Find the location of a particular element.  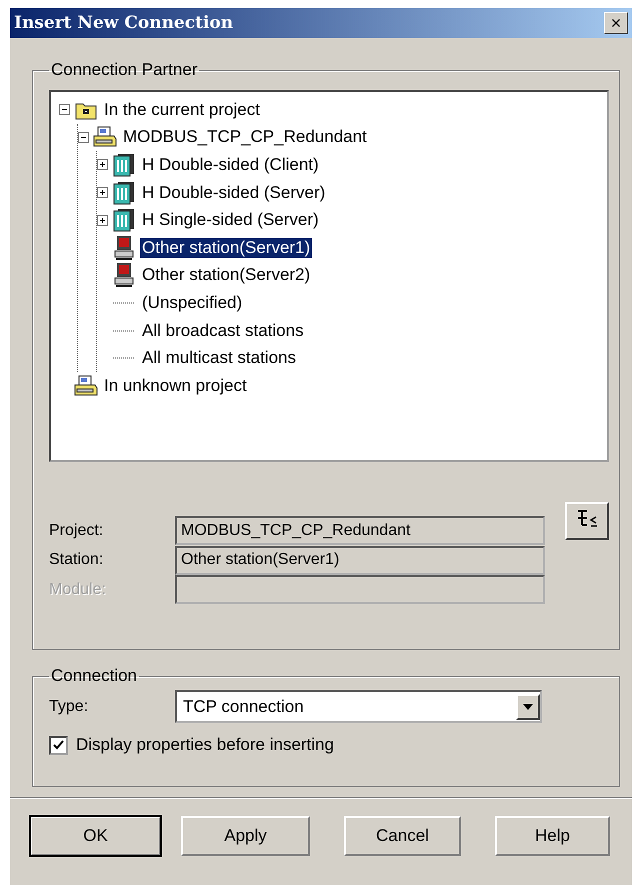

dropdown: TCP connection is located at coordinates (358, 706).